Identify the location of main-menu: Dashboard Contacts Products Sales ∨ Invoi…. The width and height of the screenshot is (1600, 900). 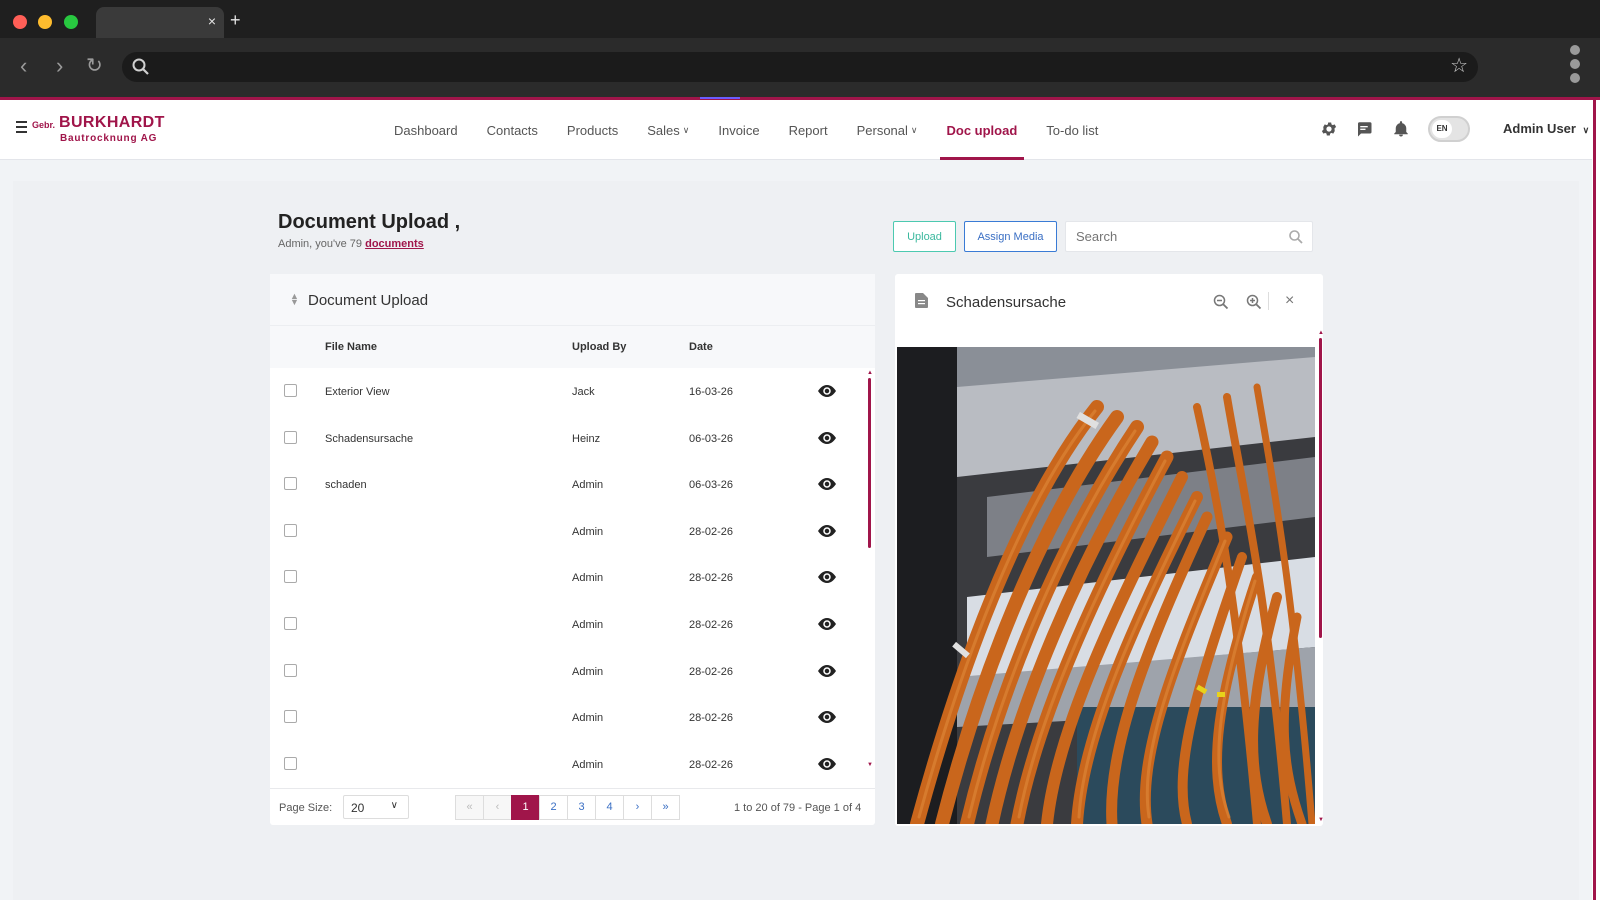
(753, 130).